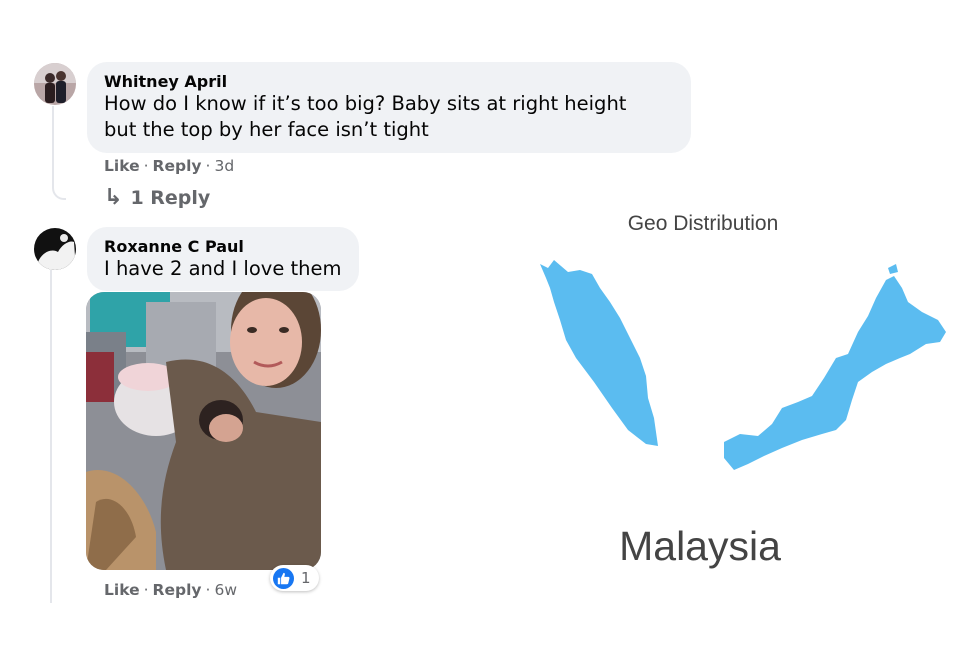 This screenshot has width=976, height=666. What do you see at coordinates (113, 197) in the screenshot?
I see `reply-arrow-icon: ↳` at bounding box center [113, 197].